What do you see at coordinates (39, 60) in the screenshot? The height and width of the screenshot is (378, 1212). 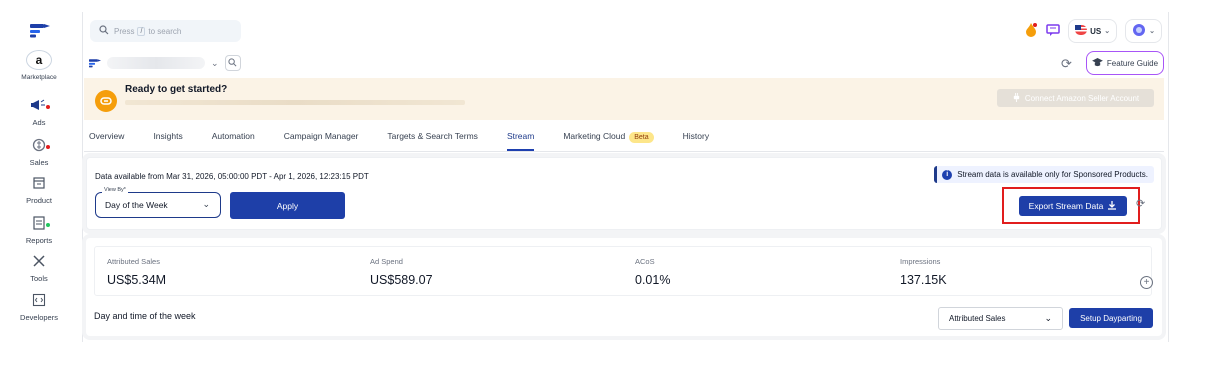 I see `amazon-icon: a` at bounding box center [39, 60].